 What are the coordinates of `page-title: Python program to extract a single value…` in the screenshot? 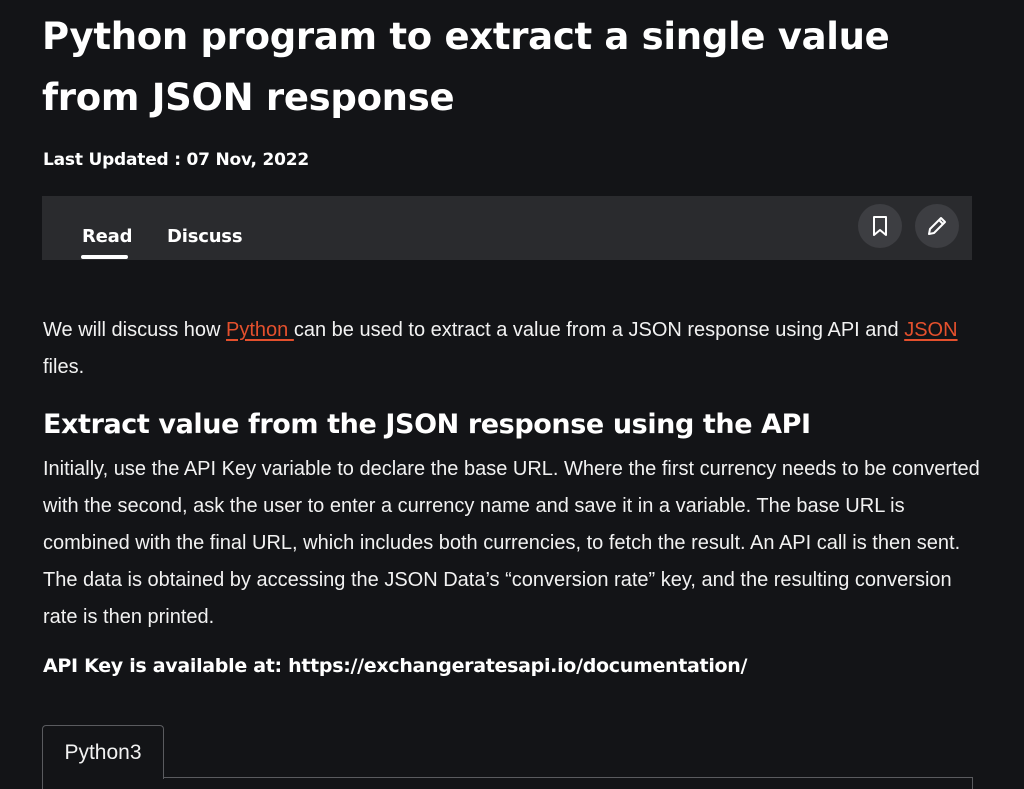 It's located at (466, 67).